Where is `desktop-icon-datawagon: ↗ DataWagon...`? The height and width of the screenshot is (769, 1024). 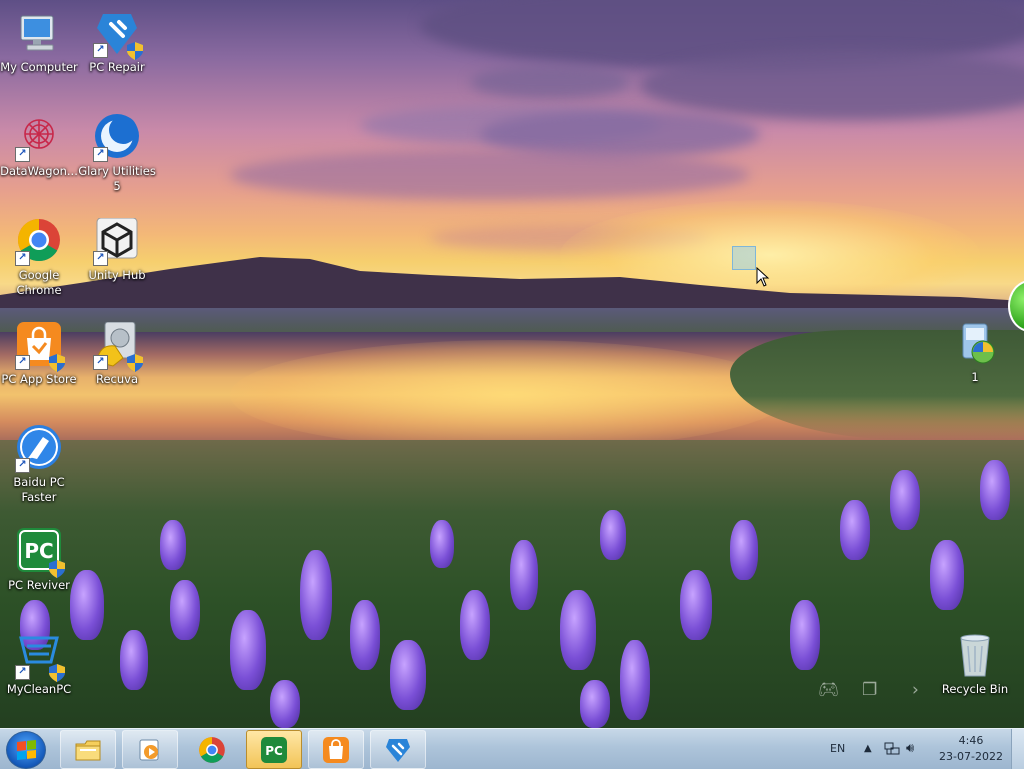
desktop-icon-datawagon: ↗ DataWagon... is located at coordinates (39, 146).